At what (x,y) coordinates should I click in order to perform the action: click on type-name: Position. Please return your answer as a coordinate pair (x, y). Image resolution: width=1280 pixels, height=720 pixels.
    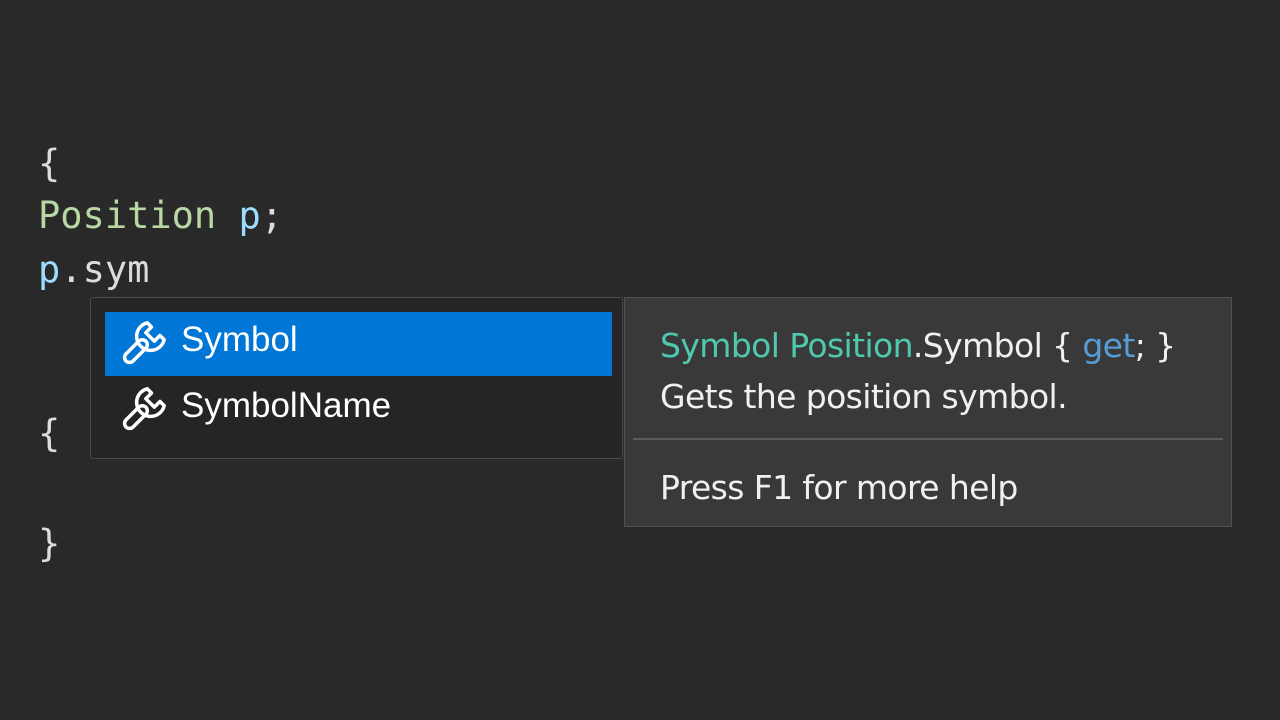
    Looking at the image, I should click on (127, 215).